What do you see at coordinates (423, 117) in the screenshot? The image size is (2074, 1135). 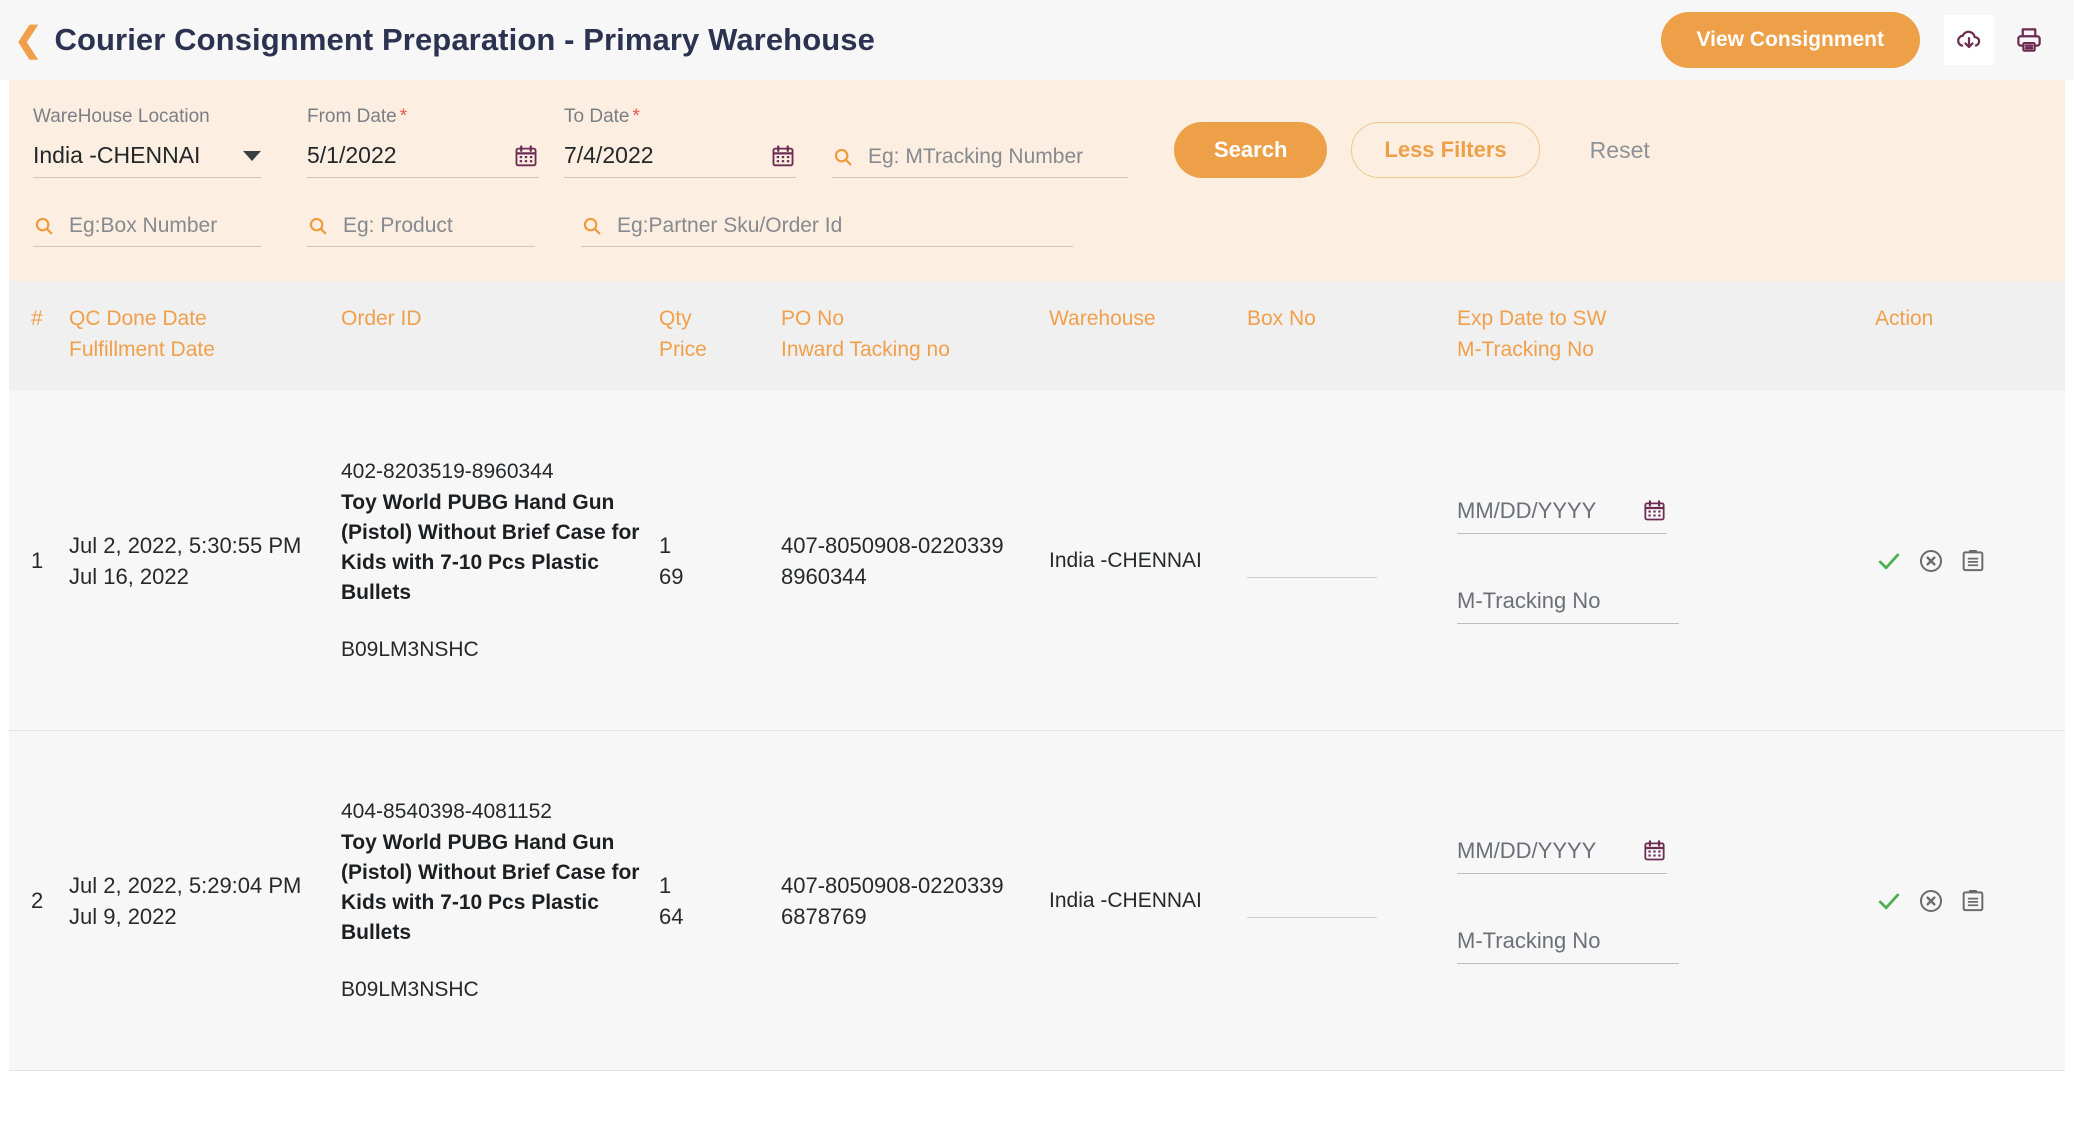 I see `from-date-label: From Date *` at bounding box center [423, 117].